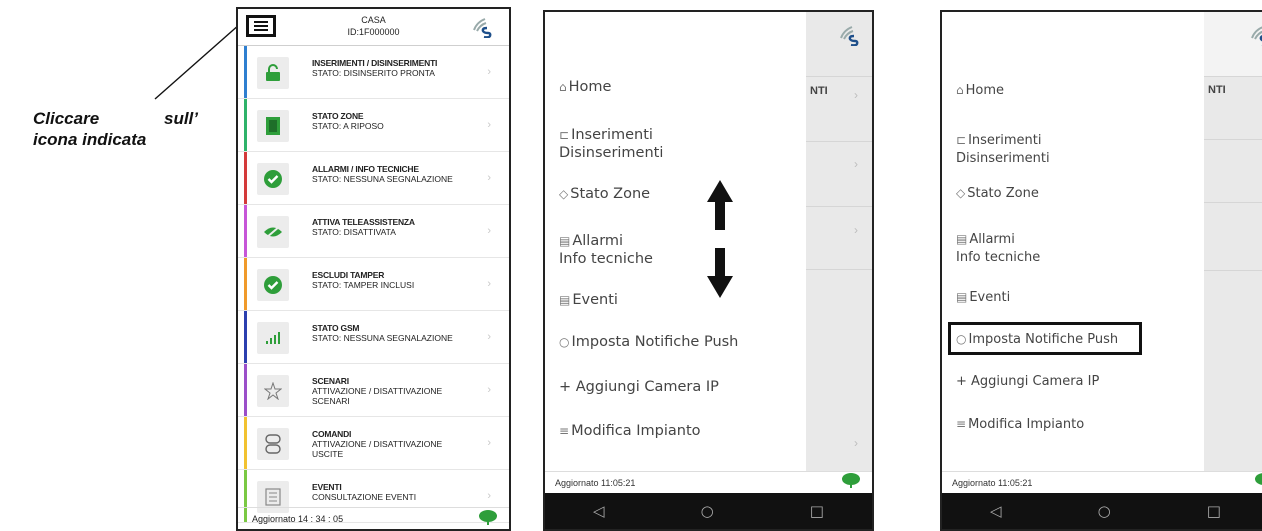 This screenshot has height=531, width=1262. Describe the element at coordinates (363, 222) in the screenshot. I see `row-title: ATTIVA TELEASSISTENZA` at that location.